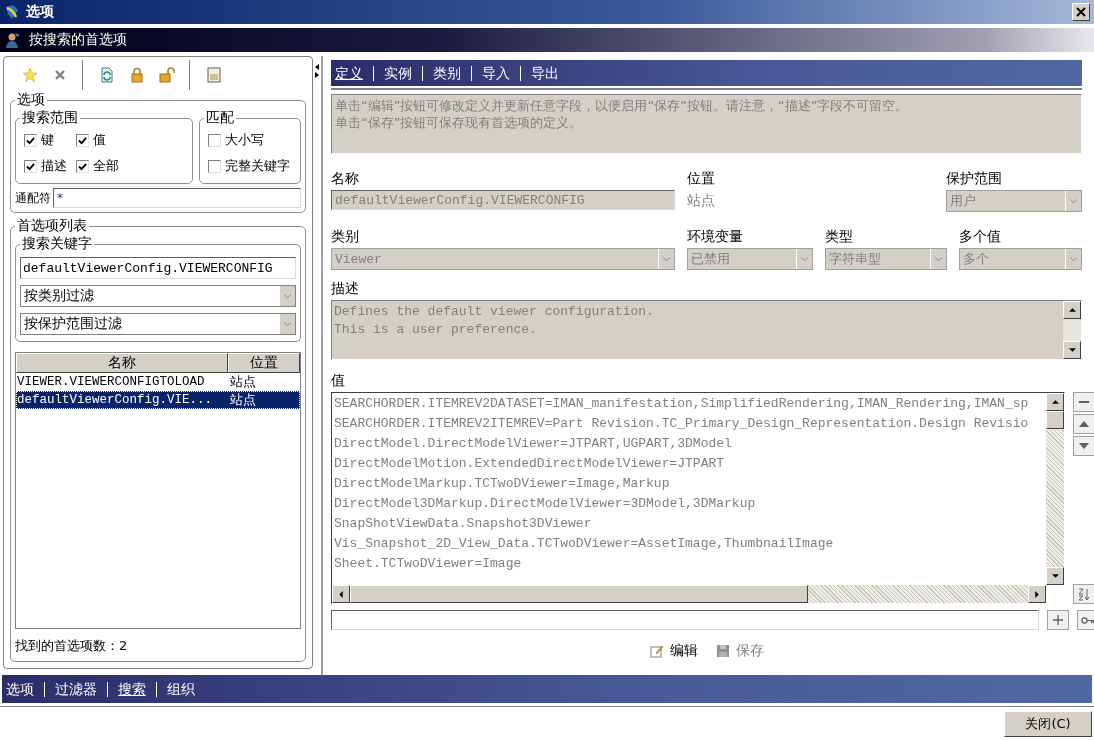 This screenshot has height=740, width=1094. Describe the element at coordinates (345, 289) in the screenshot. I see `field-label: 描述` at that location.